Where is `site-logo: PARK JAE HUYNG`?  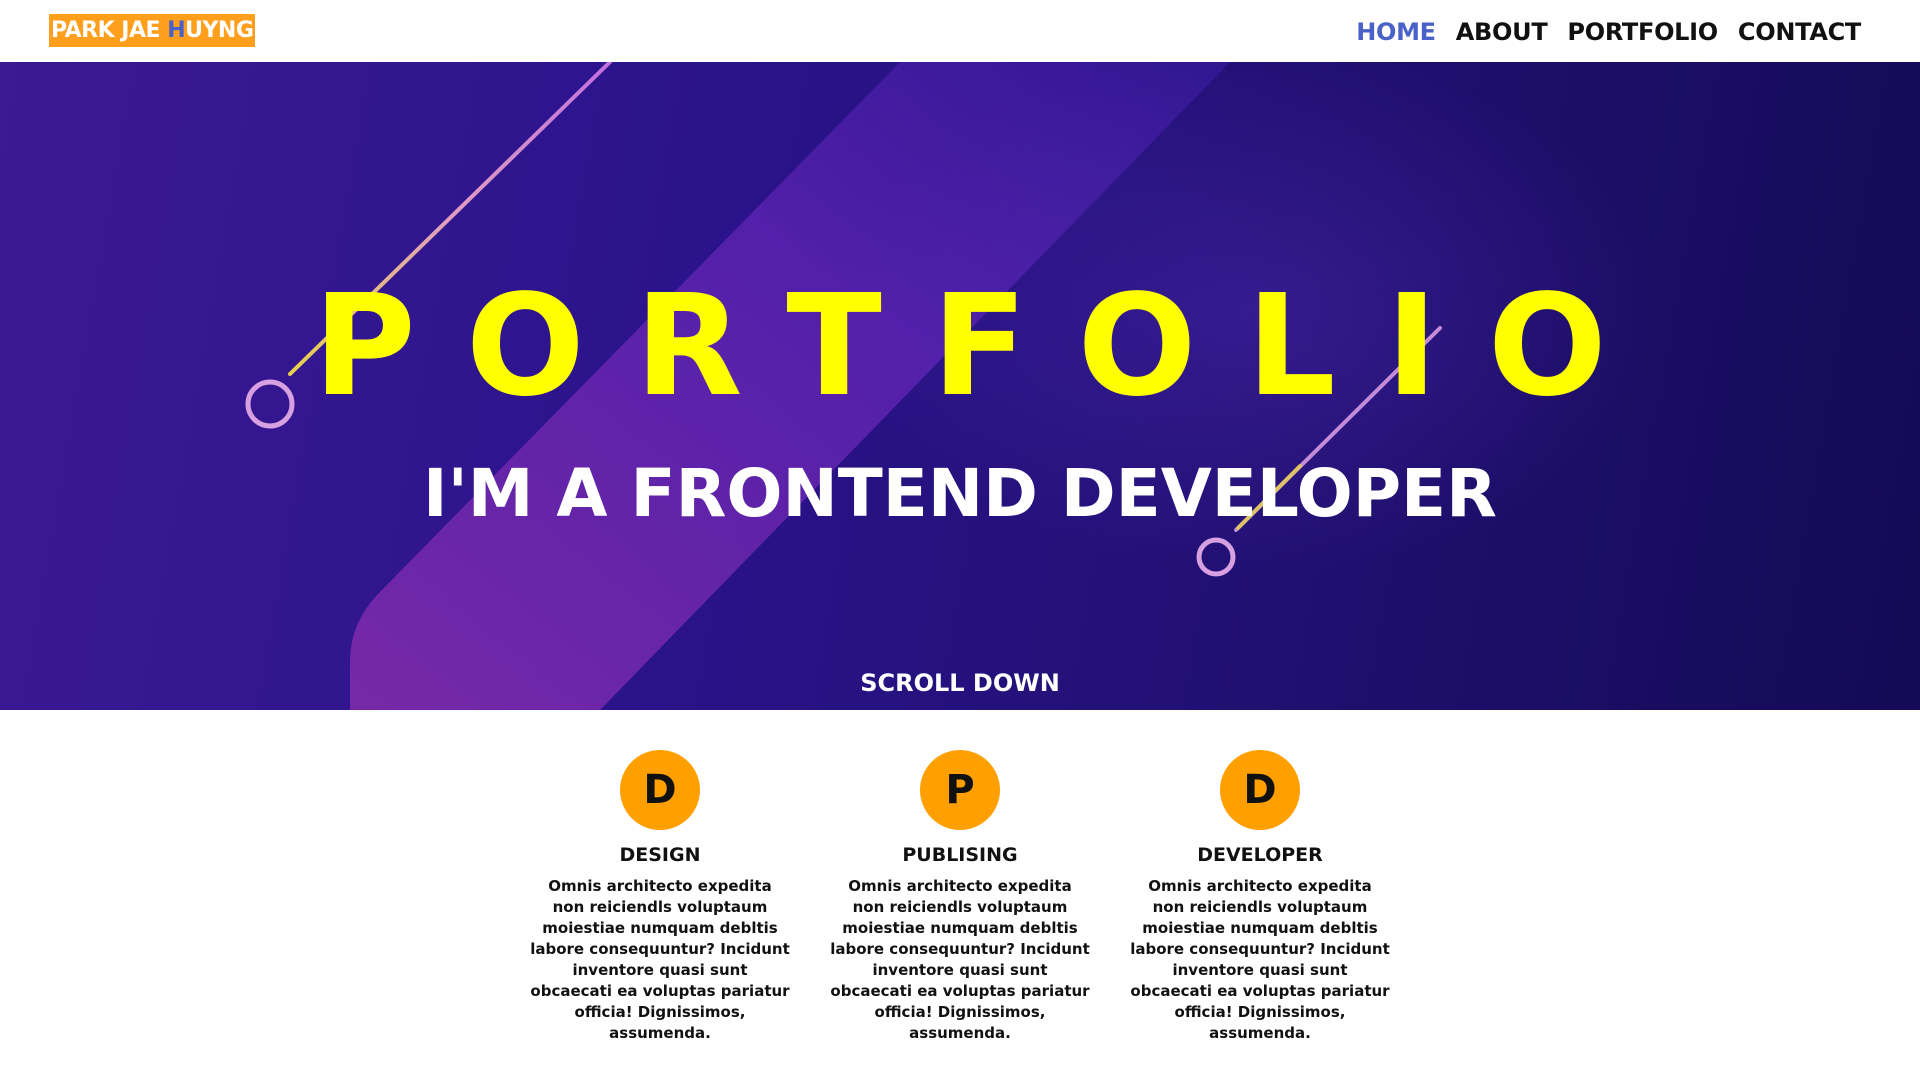 site-logo: PARK JAE HUYNG is located at coordinates (152, 30).